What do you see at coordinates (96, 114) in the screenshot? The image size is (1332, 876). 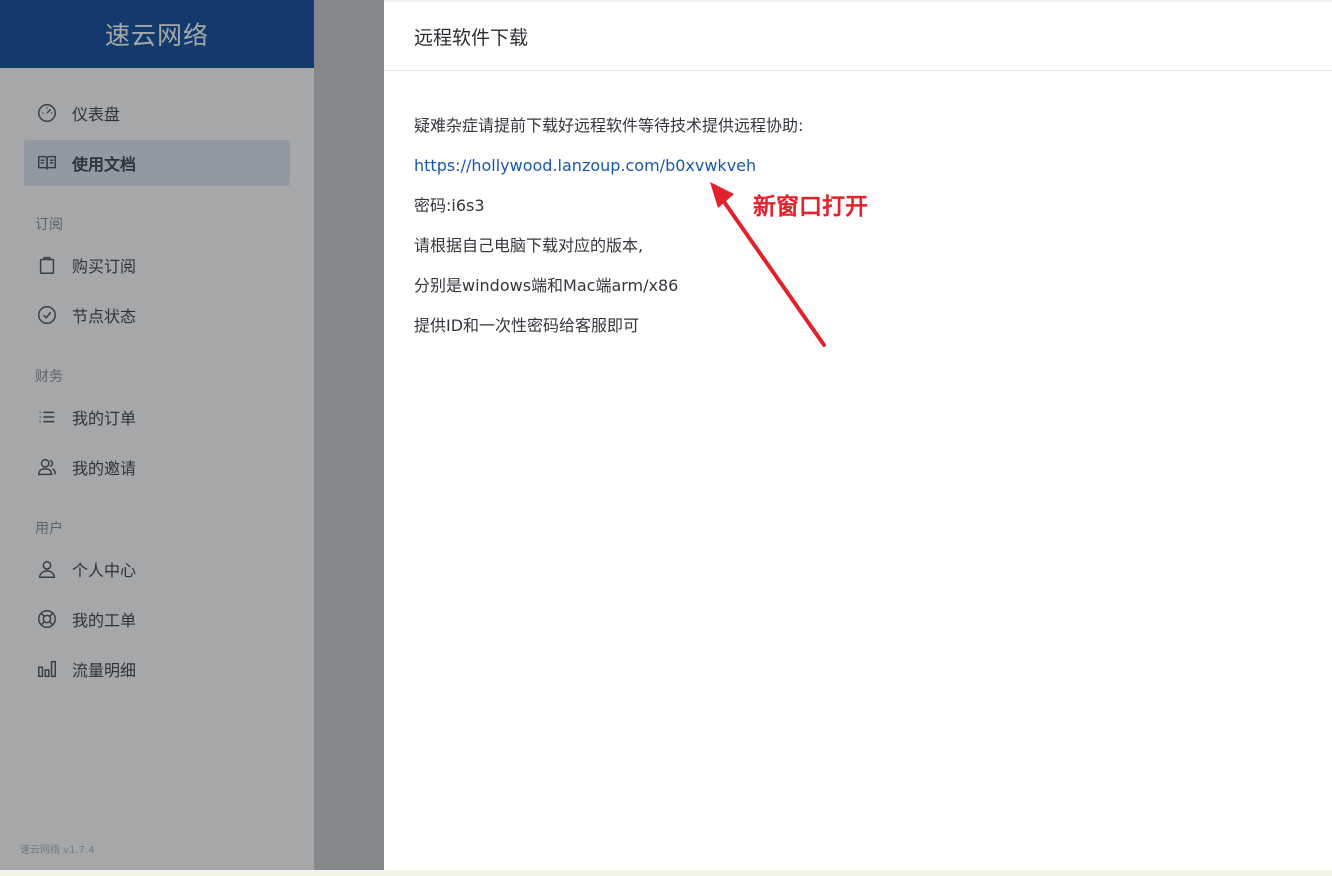 I see `sidebar-item-label: 仪表盘` at bounding box center [96, 114].